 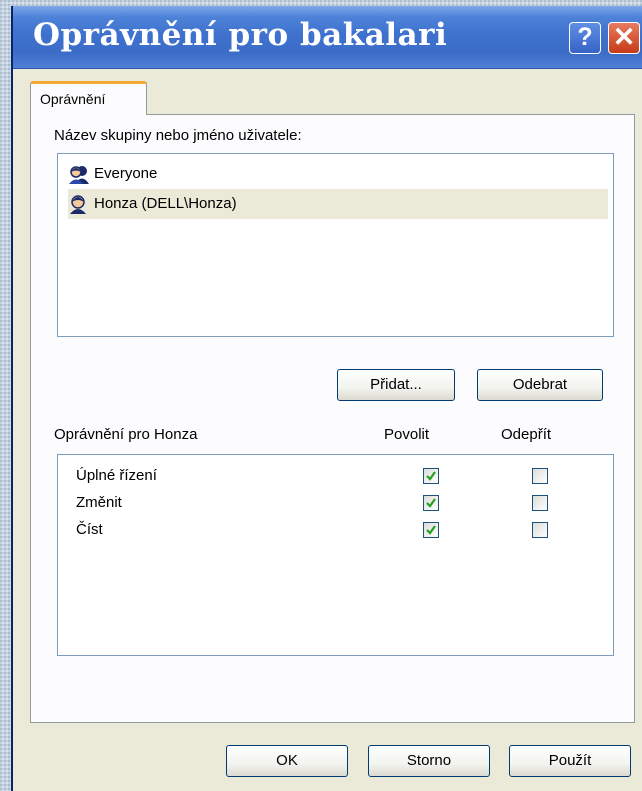 I want to click on title-bar: Oprávnění pro bakalari ? ✕, so click(x=327, y=37).